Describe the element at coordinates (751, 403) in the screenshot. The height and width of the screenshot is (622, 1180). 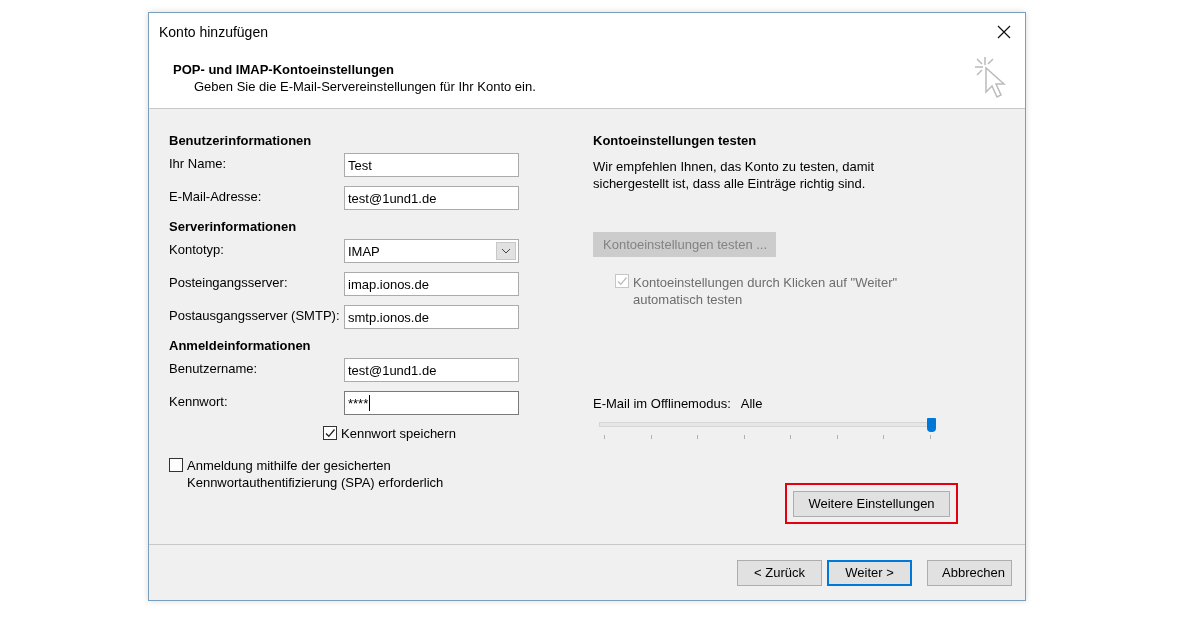
I see `slider-value: Alle` at that location.